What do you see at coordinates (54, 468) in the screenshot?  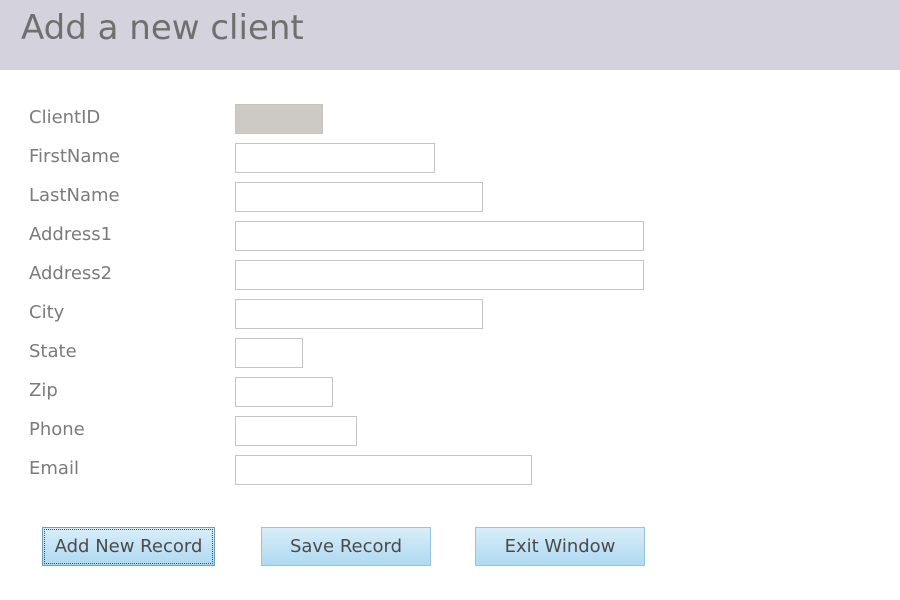 I see `email-label: Email` at bounding box center [54, 468].